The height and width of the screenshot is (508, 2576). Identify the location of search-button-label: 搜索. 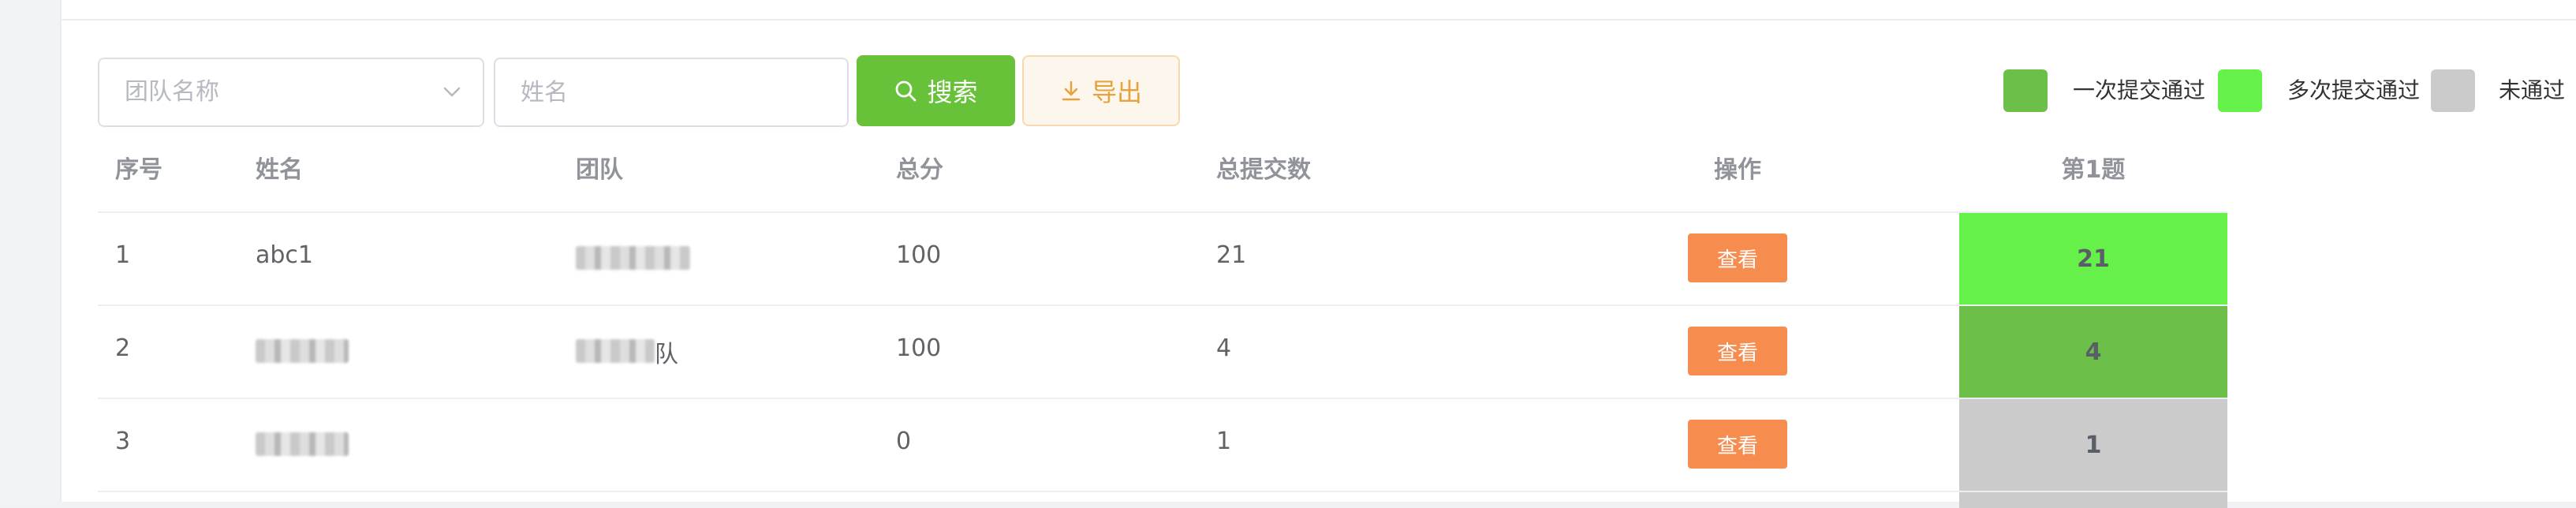
(952, 92).